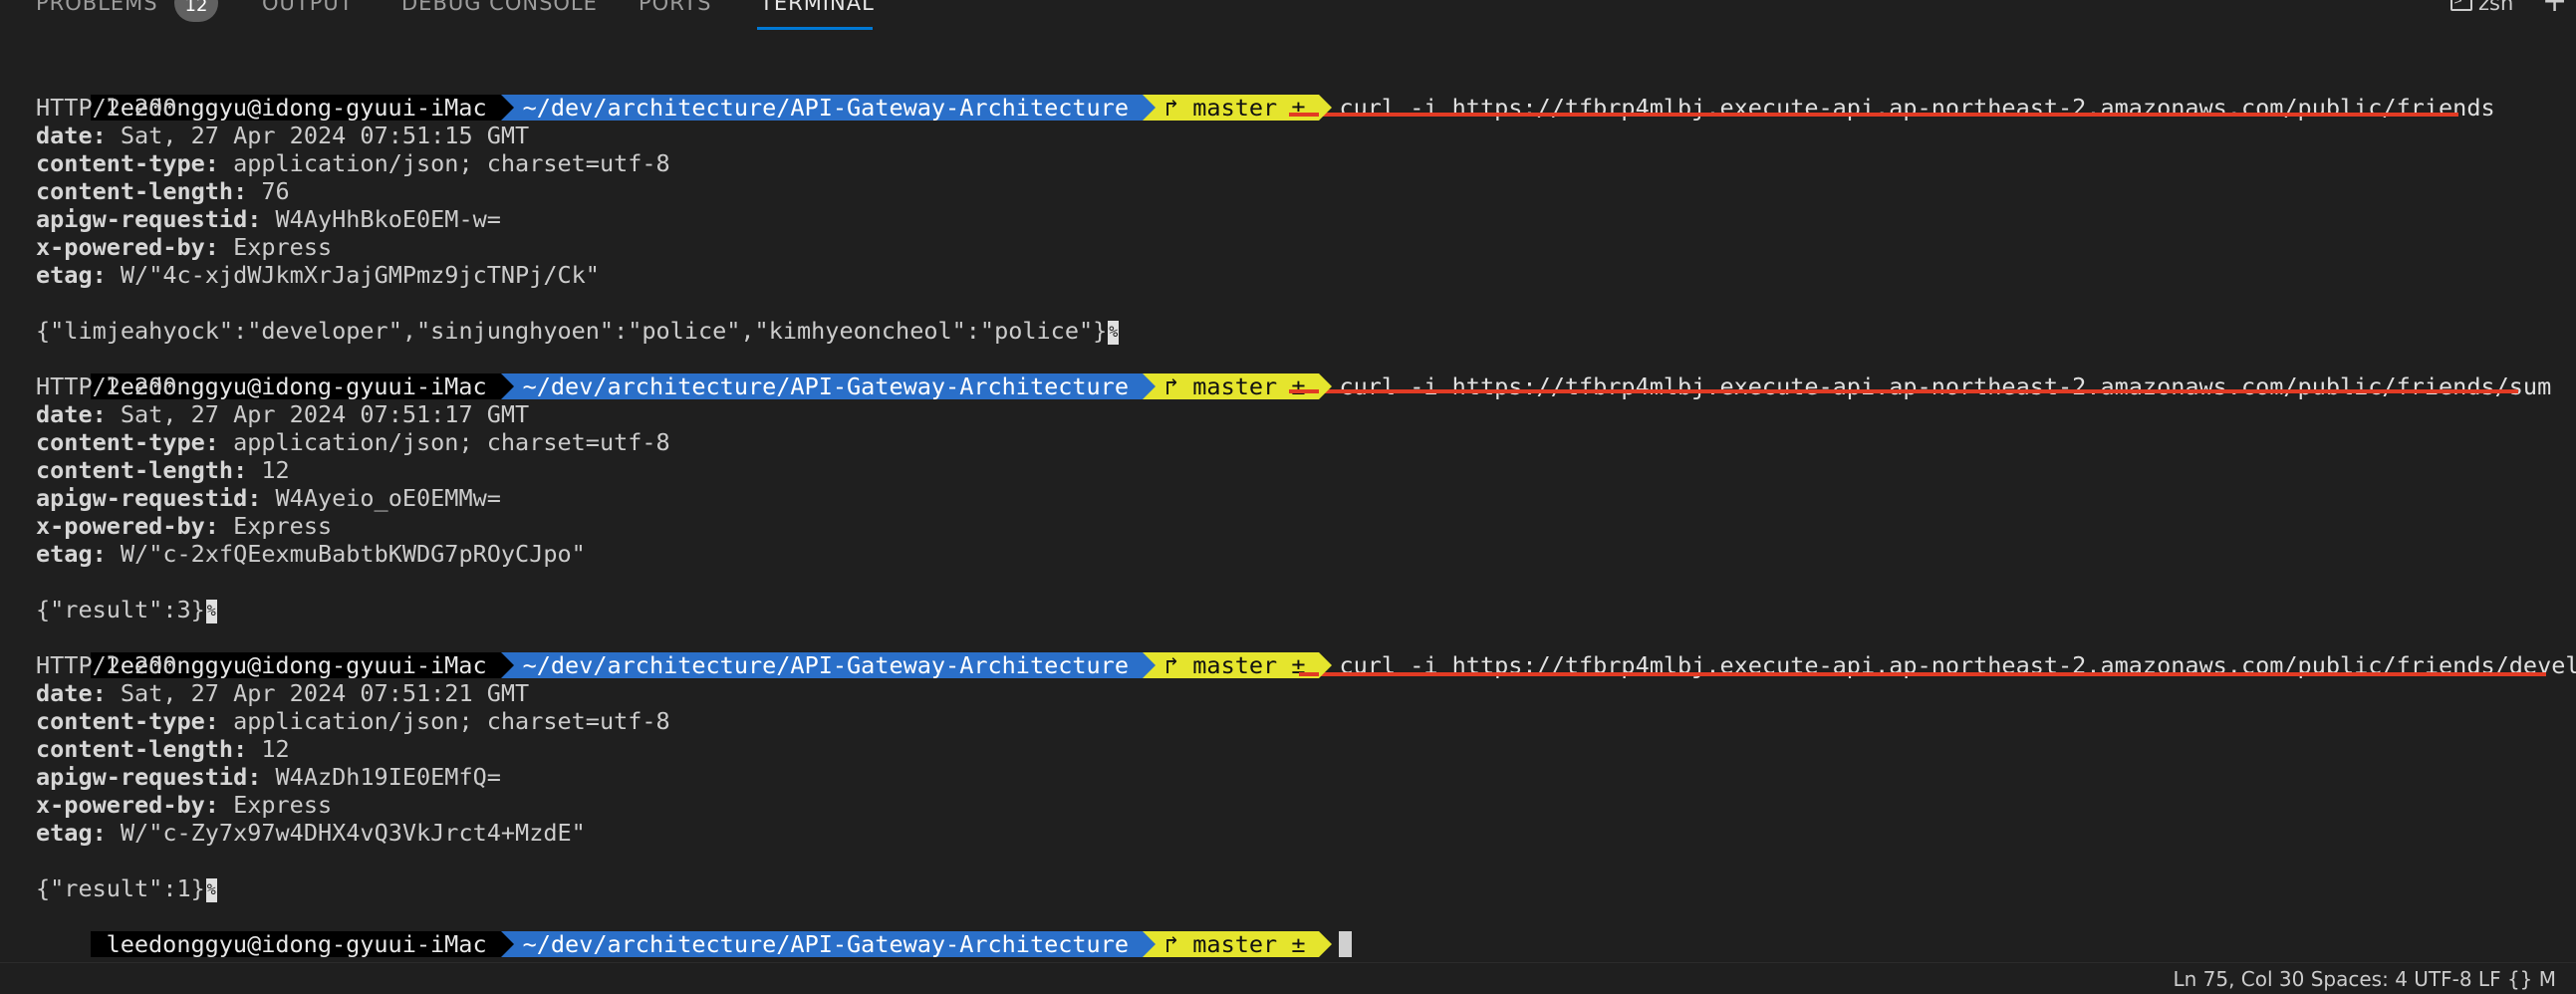 Image resolution: width=2576 pixels, height=994 pixels. Describe the element at coordinates (1288, 976) in the screenshot. I see `status-bar: Ln 75, Col 30 Spaces: 4 UTF-8 LF {} M` at that location.